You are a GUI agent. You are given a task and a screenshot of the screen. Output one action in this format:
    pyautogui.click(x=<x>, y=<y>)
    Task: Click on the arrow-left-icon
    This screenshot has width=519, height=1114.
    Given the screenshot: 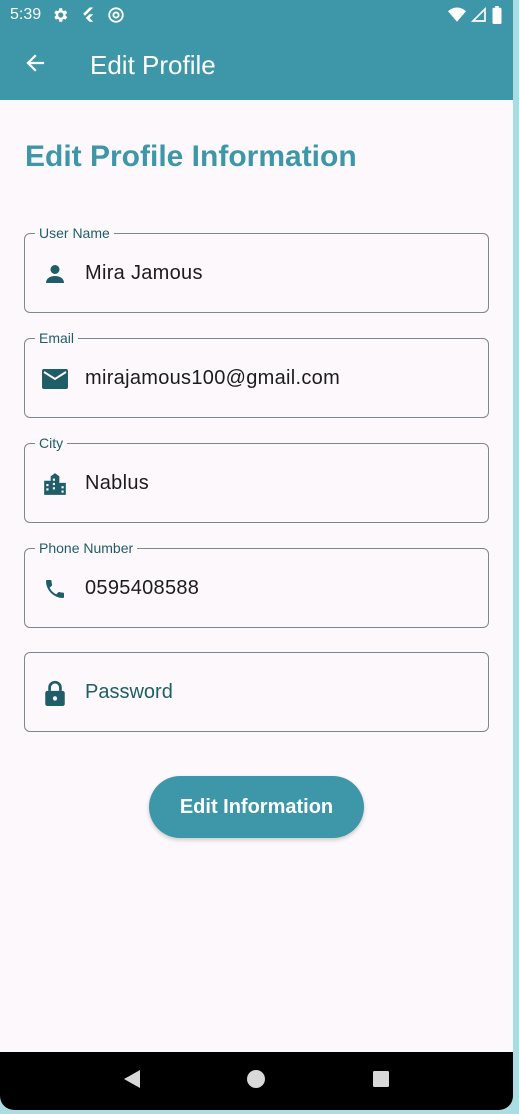 What is the action you would take?
    pyautogui.click(x=35, y=65)
    